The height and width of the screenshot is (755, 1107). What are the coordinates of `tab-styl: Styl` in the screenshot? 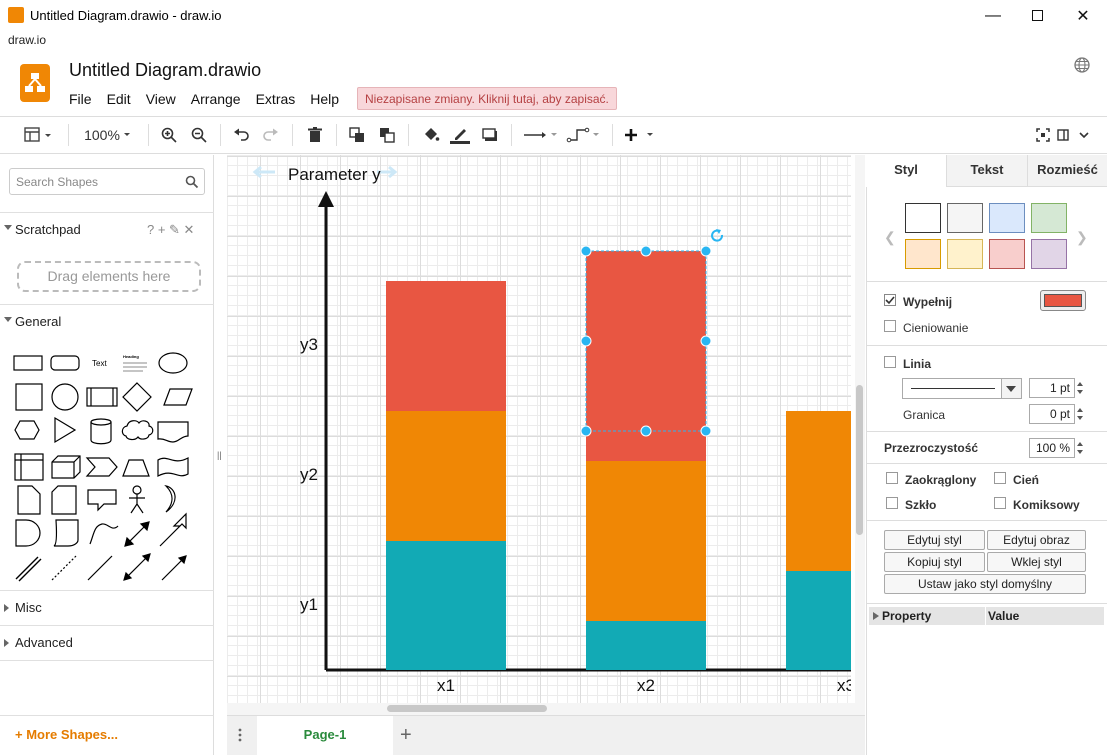 It's located at (906, 171).